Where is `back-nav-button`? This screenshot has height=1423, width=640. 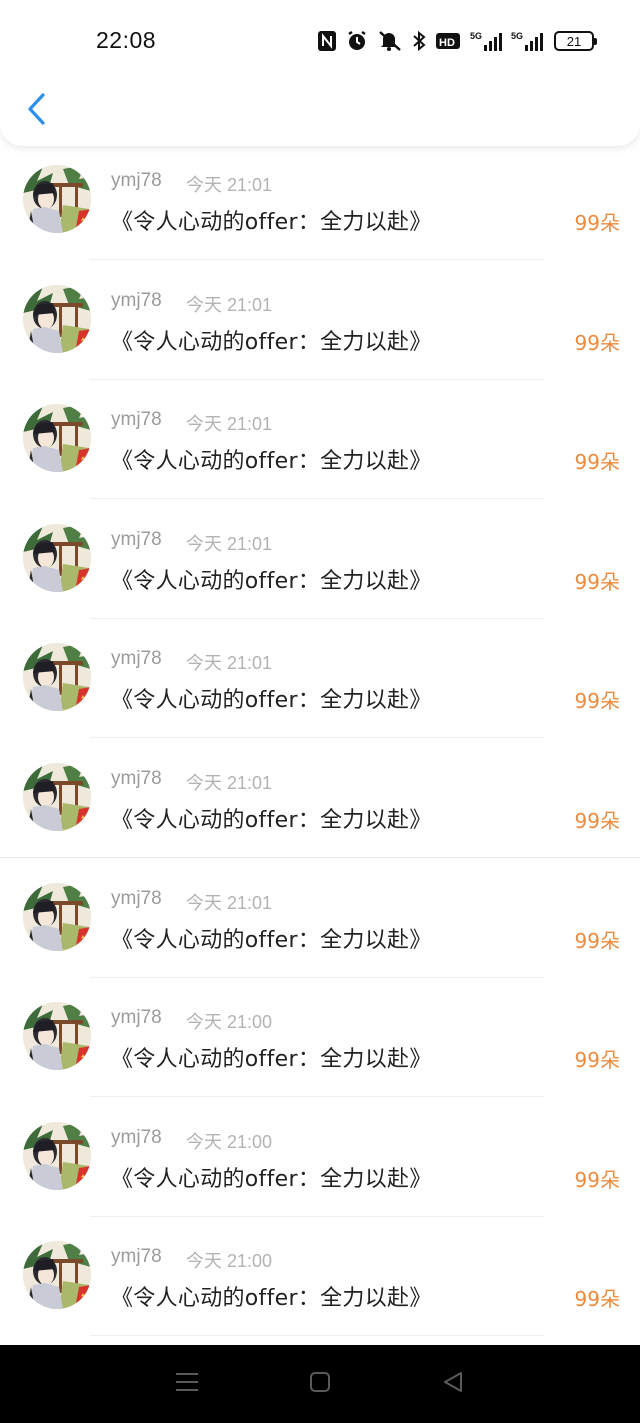 back-nav-button is located at coordinates (453, 1384).